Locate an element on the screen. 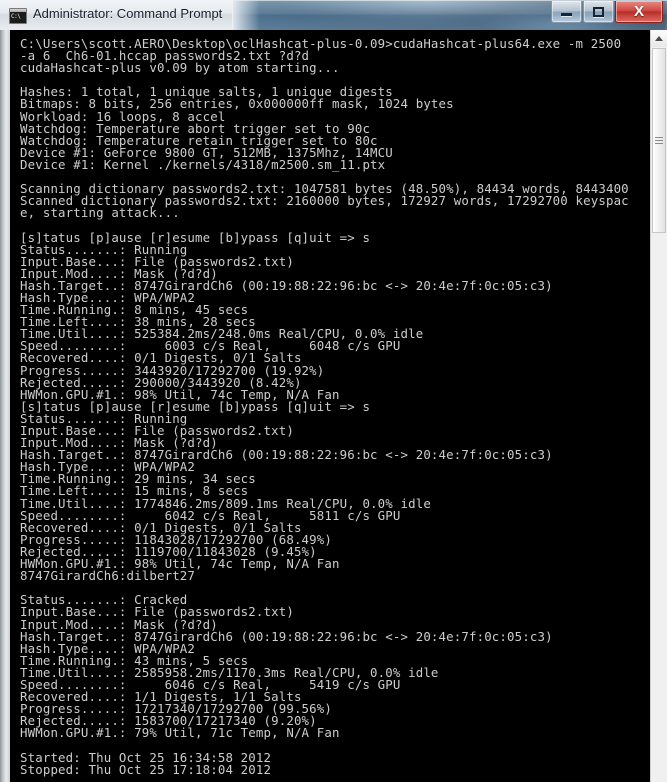 This screenshot has width=667, height=782. minimize-button is located at coordinates (566, 12).